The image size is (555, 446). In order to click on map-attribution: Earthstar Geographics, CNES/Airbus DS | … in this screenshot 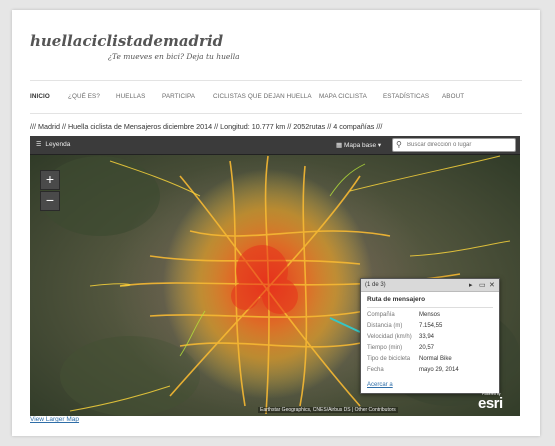, I will do `click(328, 410)`.